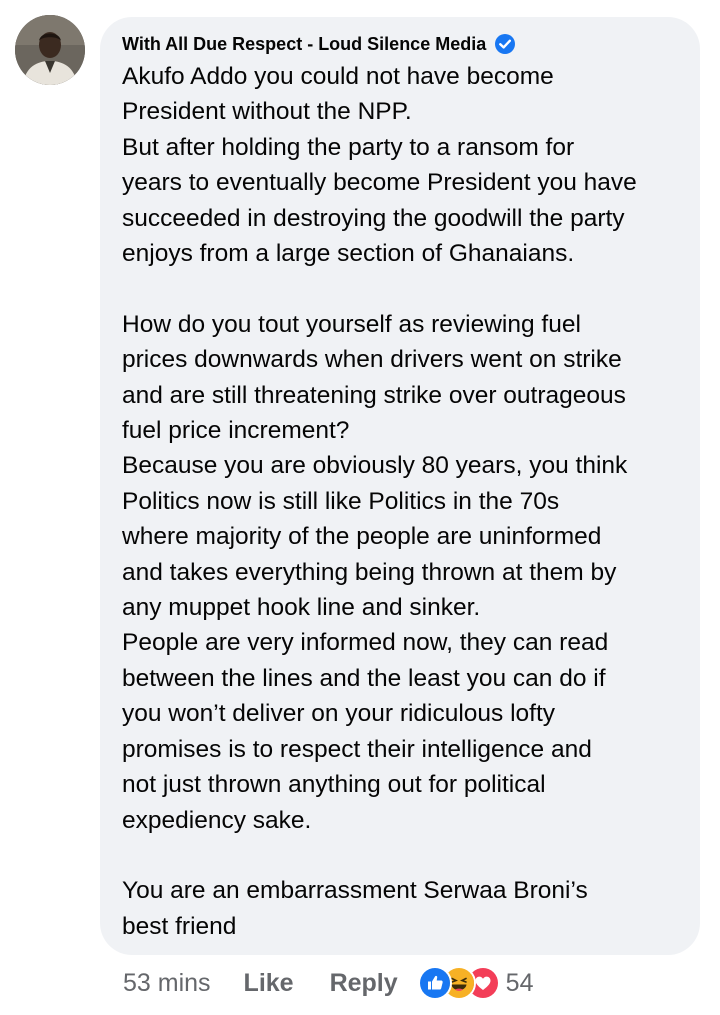 This screenshot has width=720, height=1015. What do you see at coordinates (167, 983) in the screenshot?
I see `comment-timestamp: 53 mins` at bounding box center [167, 983].